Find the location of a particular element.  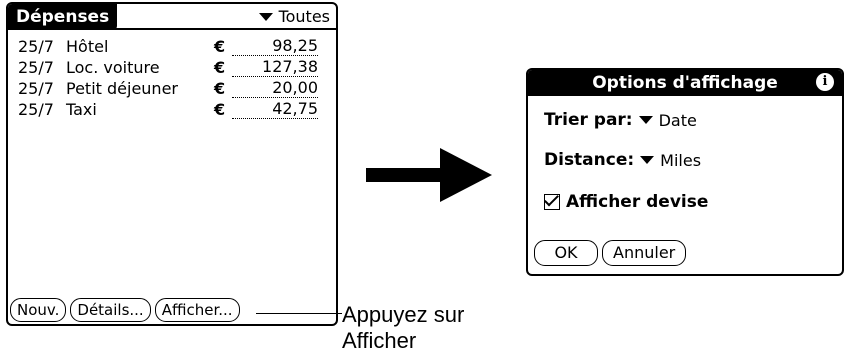

right-arrow-icon is located at coordinates (429, 175).